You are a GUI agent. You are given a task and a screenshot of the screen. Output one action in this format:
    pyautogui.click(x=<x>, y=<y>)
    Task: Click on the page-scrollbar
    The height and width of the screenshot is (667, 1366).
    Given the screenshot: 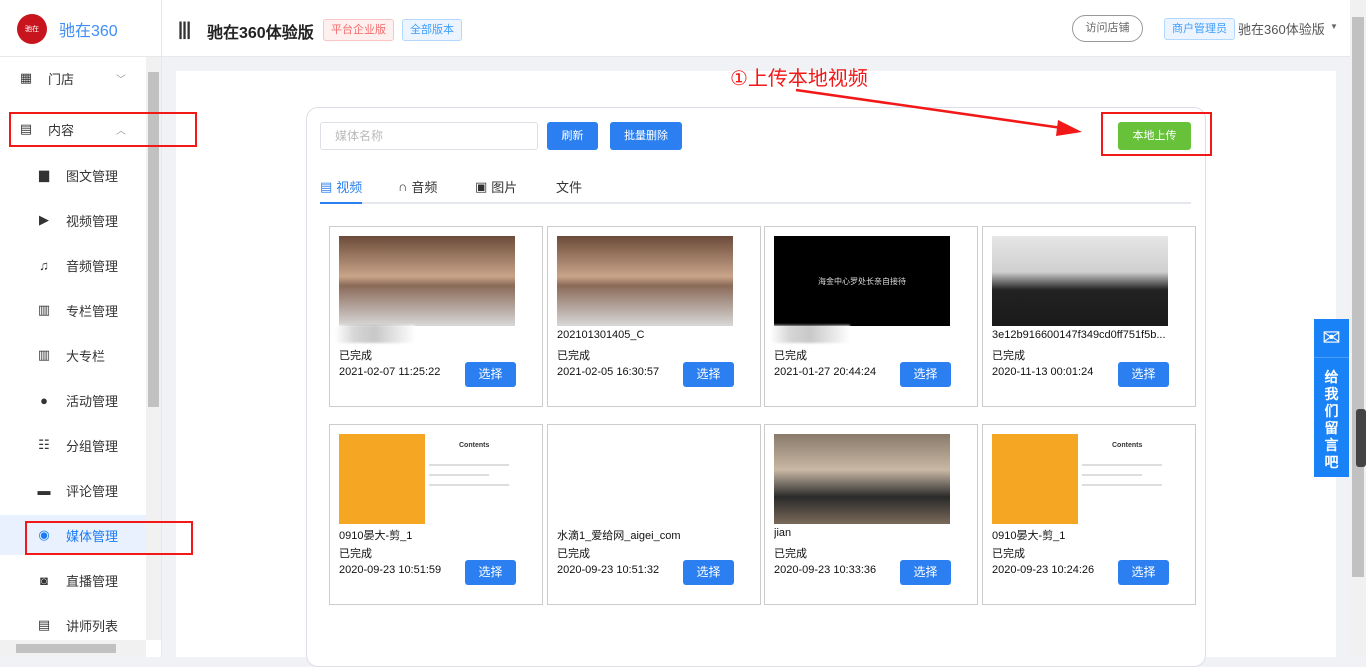 What is the action you would take?
    pyautogui.click(x=1358, y=328)
    